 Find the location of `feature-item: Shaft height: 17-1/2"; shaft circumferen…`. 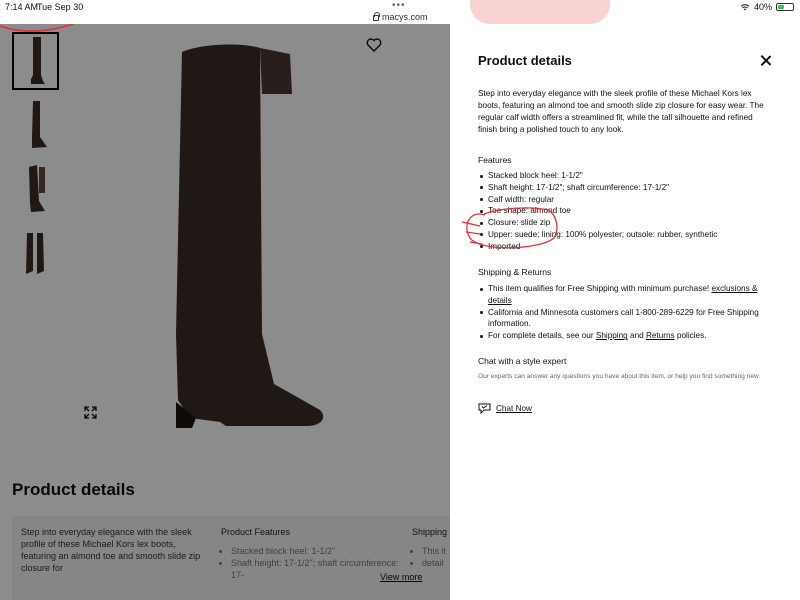

feature-item: Shaft height: 17-1/2"; shaft circumferen… is located at coordinates (623, 188).